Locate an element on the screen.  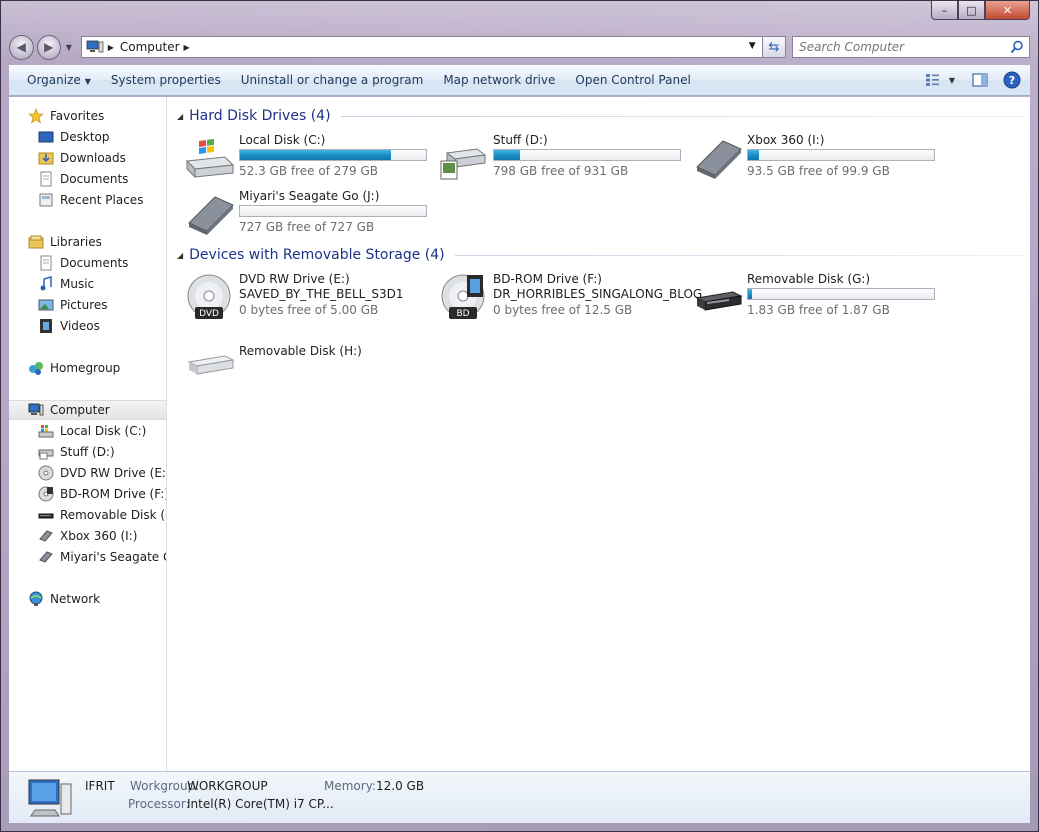
nav-drive-i: Xbox 360 (I:) is located at coordinates (87, 536).